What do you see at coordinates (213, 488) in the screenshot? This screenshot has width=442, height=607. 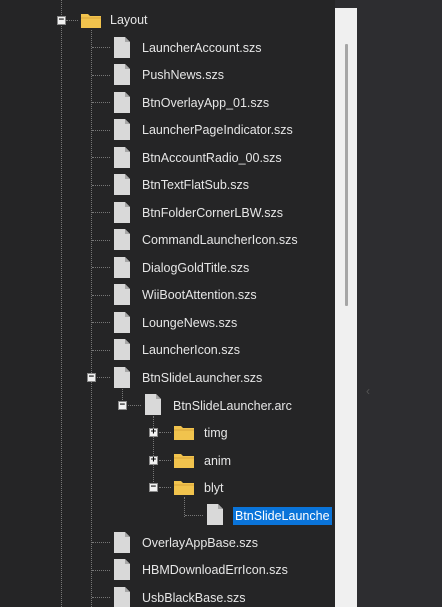 I see `tree-node-folder: blyt` at bounding box center [213, 488].